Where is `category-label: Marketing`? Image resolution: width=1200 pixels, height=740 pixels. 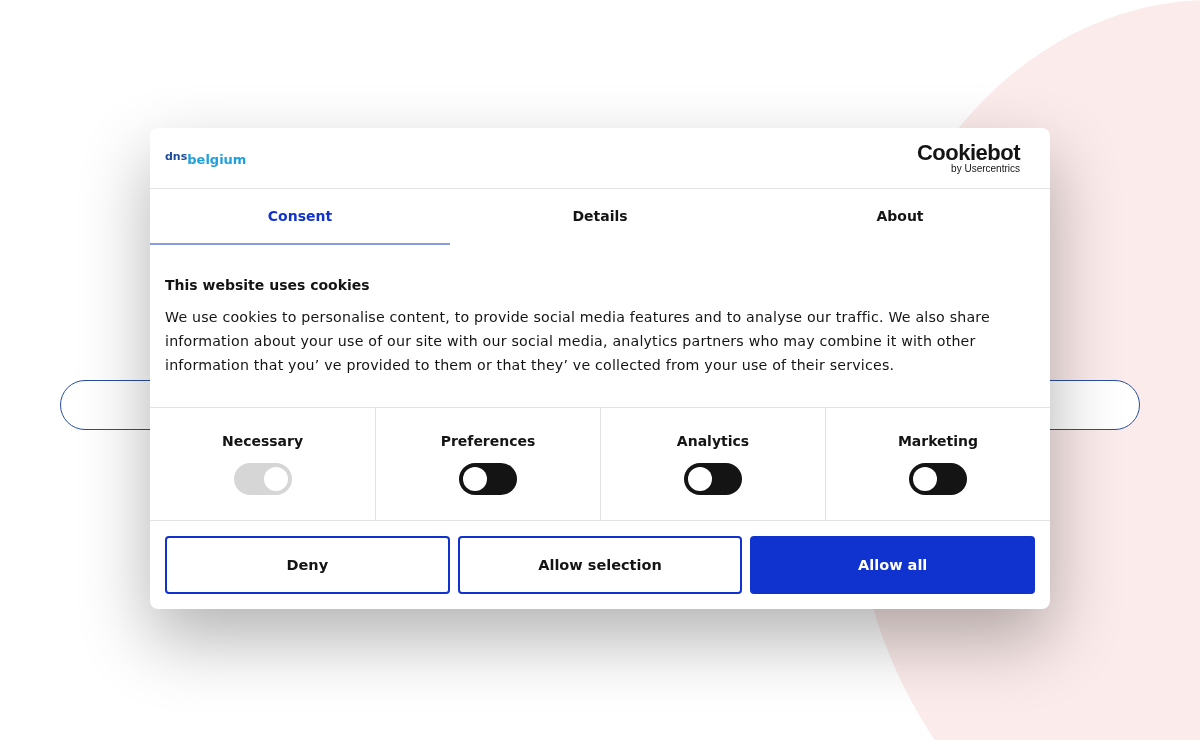
category-label: Marketing is located at coordinates (938, 441).